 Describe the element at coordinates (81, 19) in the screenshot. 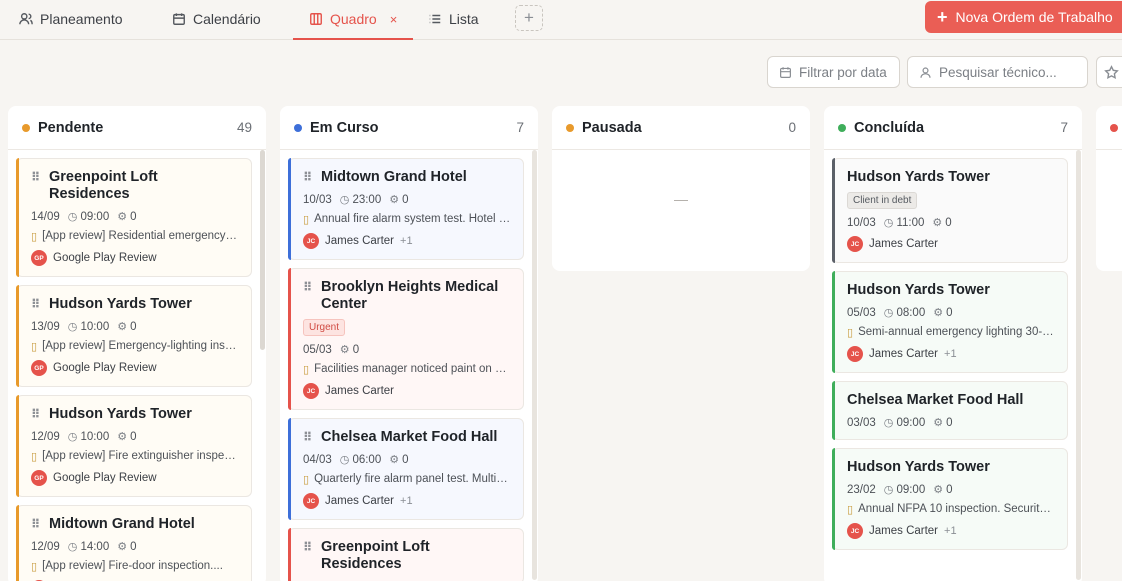

I see `tab-label: Planeamento` at that location.